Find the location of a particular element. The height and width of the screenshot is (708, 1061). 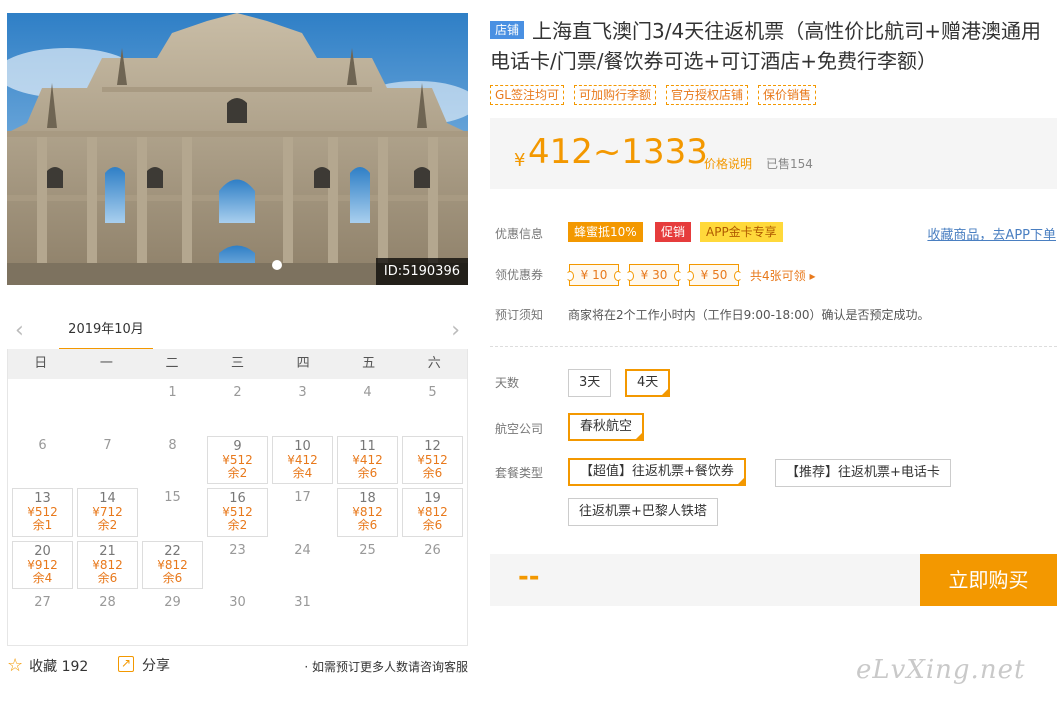

day-number: 14 is located at coordinates (107, 498).